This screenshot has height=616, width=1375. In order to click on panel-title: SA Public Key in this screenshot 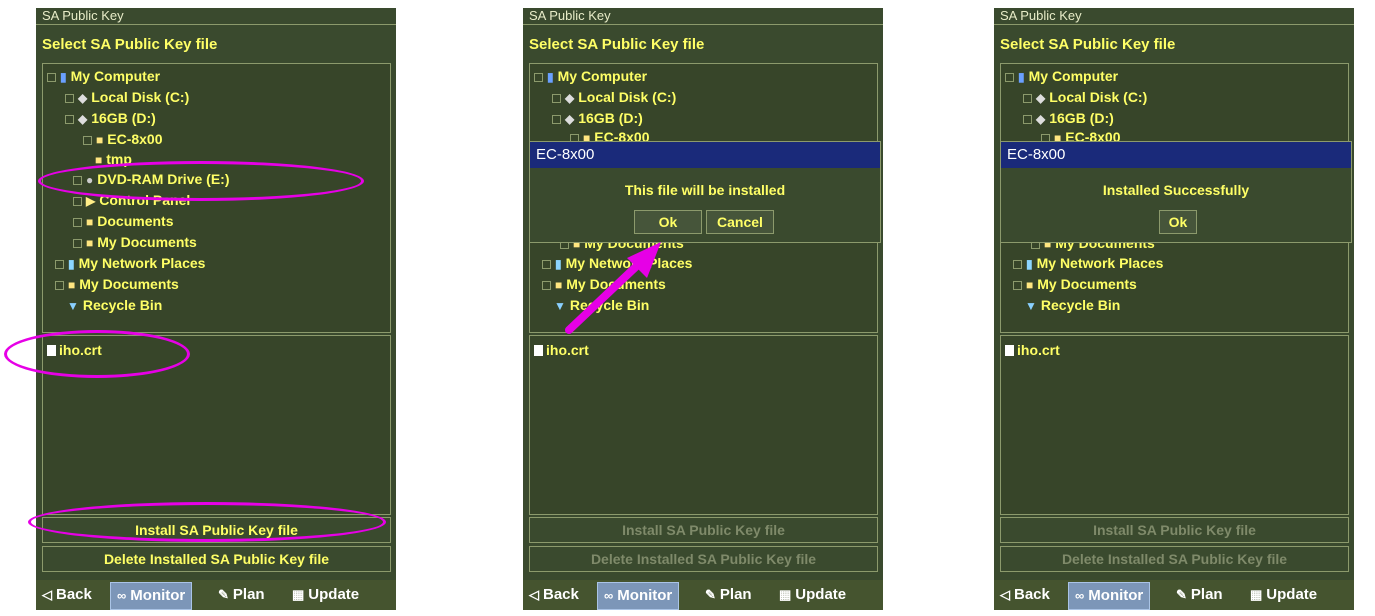, I will do `click(1174, 16)`.